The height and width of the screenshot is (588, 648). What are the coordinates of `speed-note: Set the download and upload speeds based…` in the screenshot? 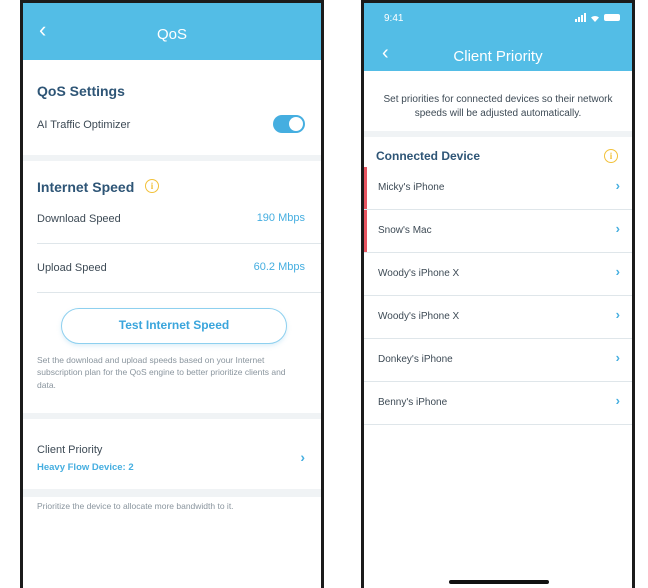 It's located at (161, 372).